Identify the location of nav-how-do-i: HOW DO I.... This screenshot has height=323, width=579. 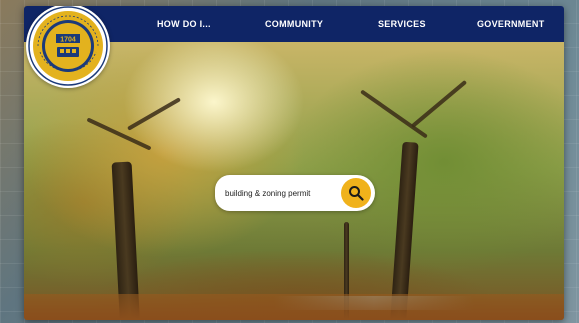
(184, 24).